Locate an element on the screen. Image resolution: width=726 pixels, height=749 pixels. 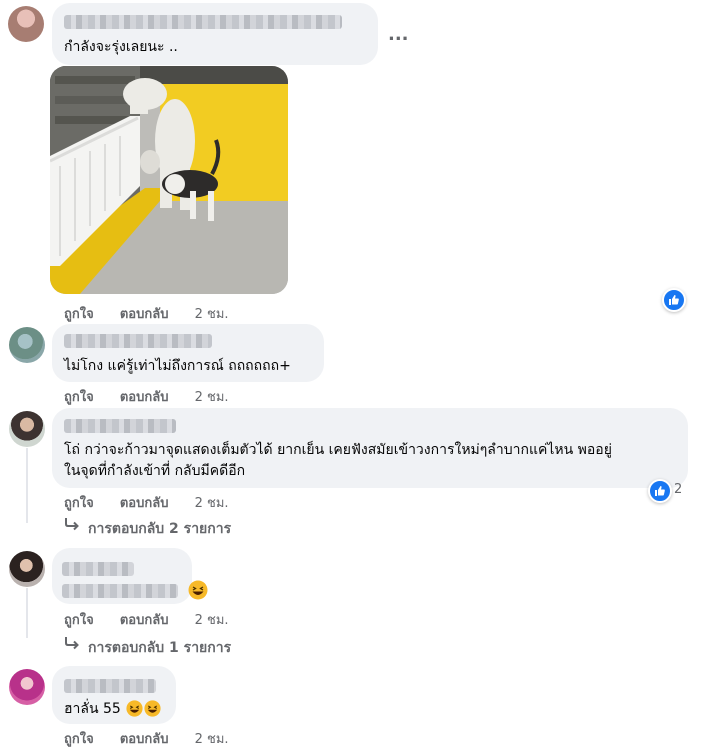
comment-text: กำลังจะรุ่งเลยนะ .. is located at coordinates (121, 47).